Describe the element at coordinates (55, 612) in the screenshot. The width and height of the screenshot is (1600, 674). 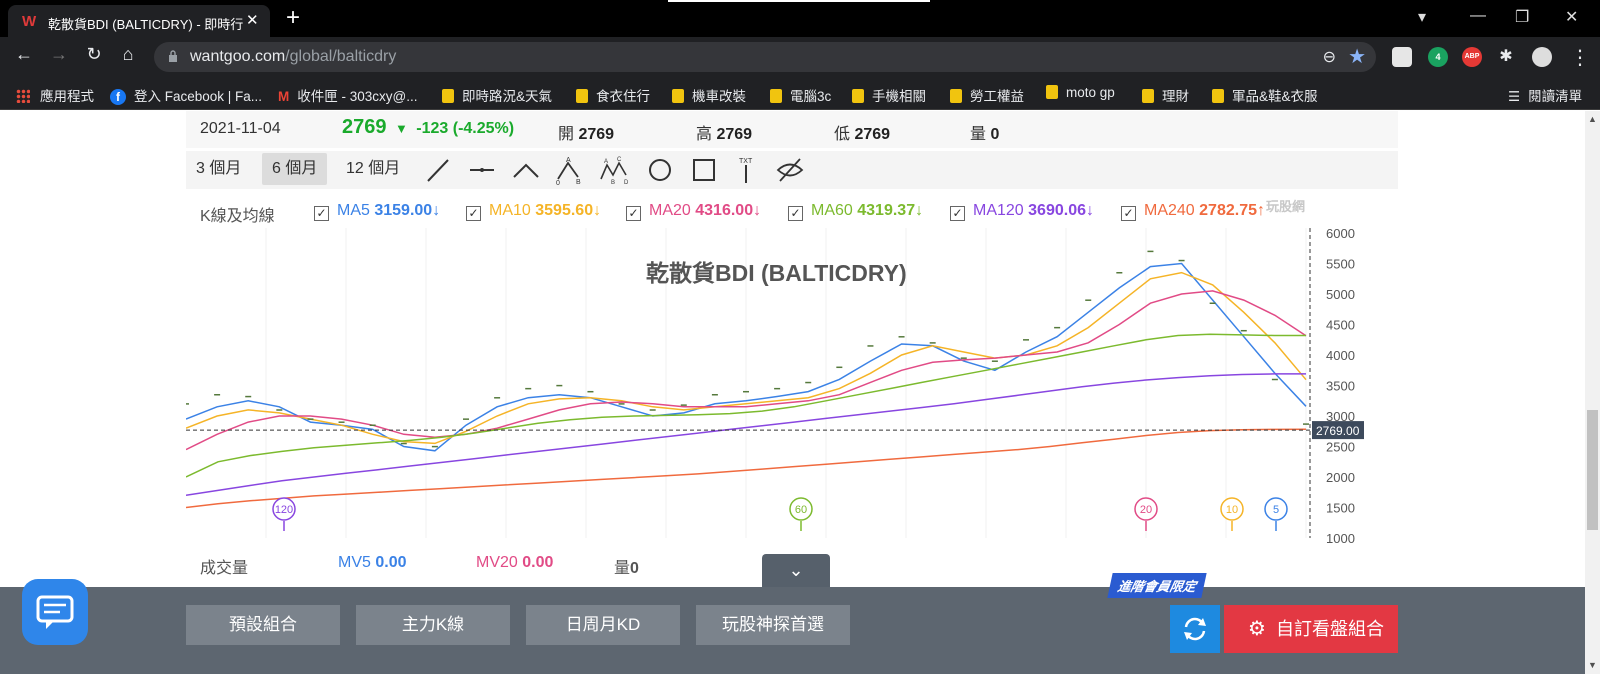
I see `chat-button` at that location.